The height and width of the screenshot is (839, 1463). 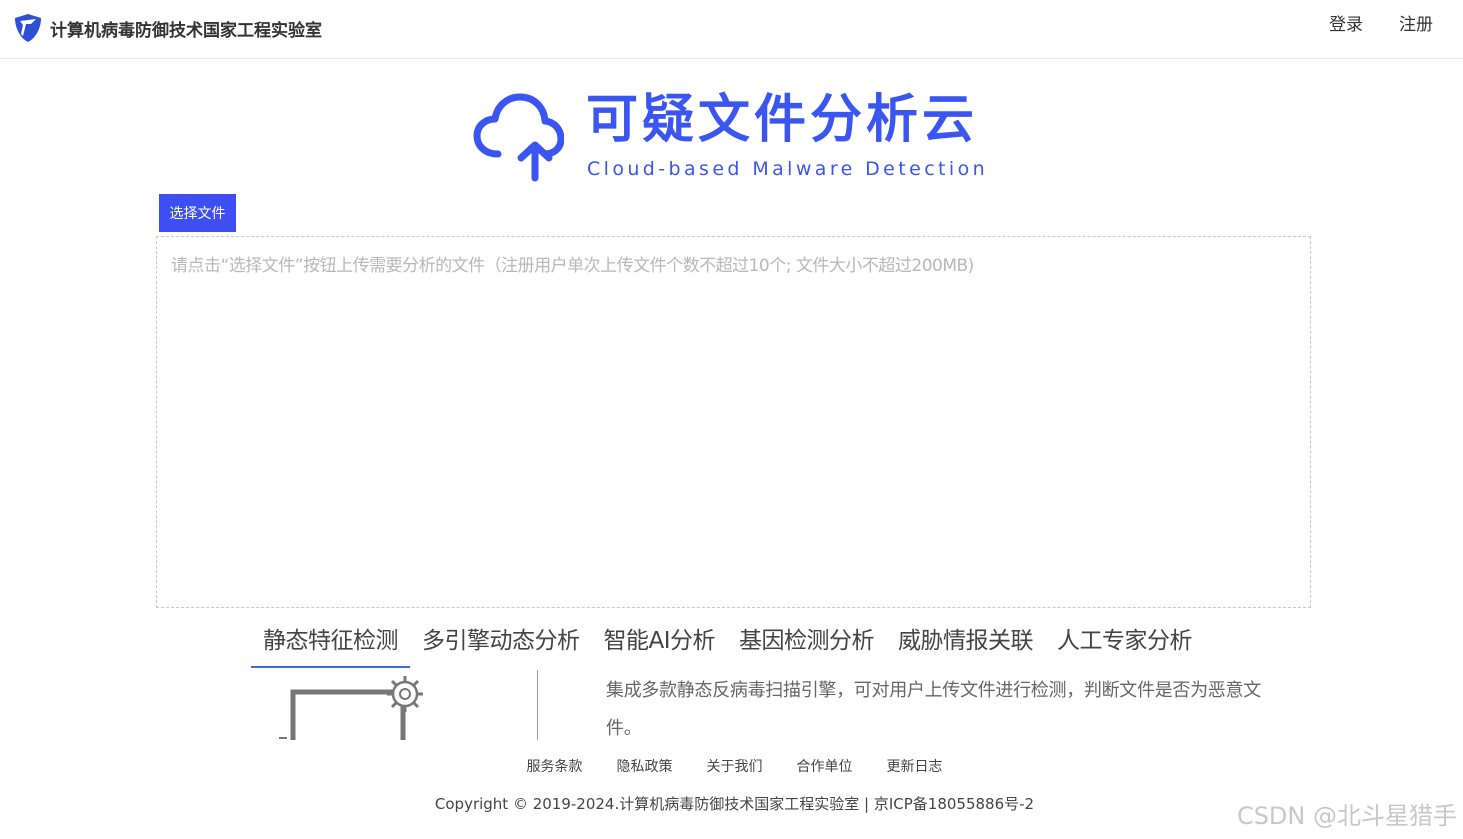 What do you see at coordinates (1346, 816) in the screenshot?
I see `watermark: CSDN @北斗星猎手` at bounding box center [1346, 816].